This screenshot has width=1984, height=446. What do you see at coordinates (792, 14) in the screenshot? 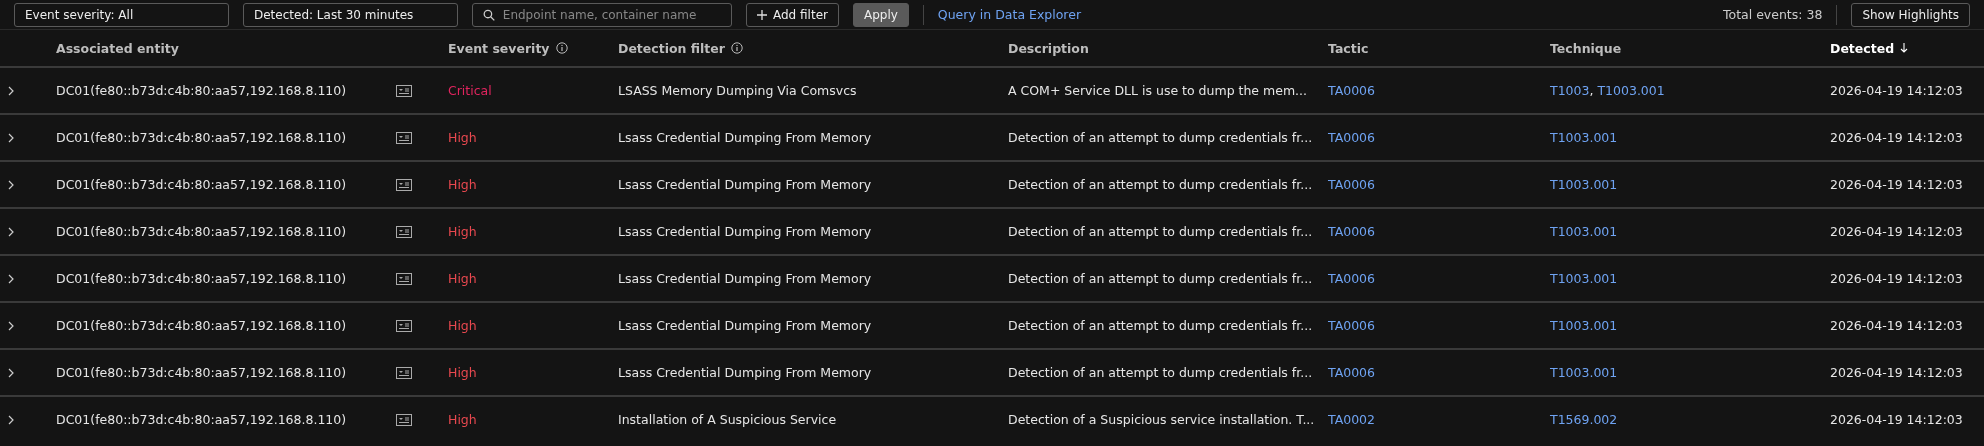
I see `add-filter-button: Add filter` at bounding box center [792, 14].